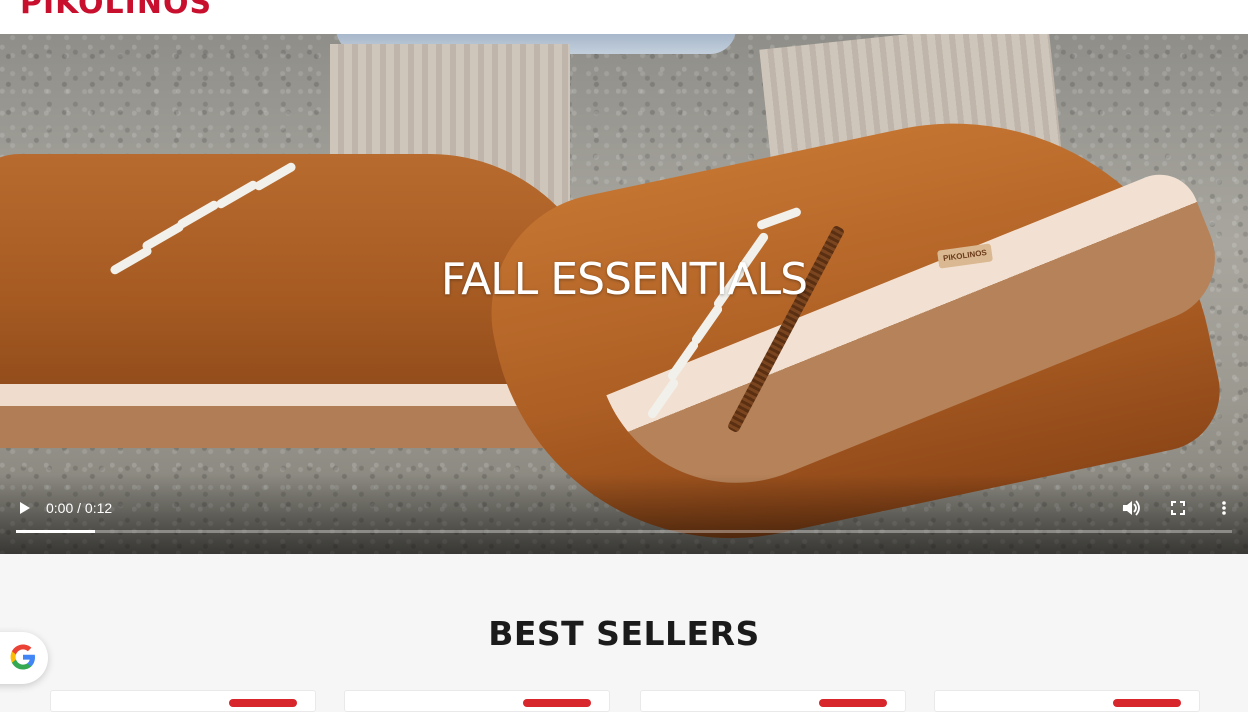 This screenshot has height=712, width=1248. I want to click on video-progress-fill, so click(56, 531).